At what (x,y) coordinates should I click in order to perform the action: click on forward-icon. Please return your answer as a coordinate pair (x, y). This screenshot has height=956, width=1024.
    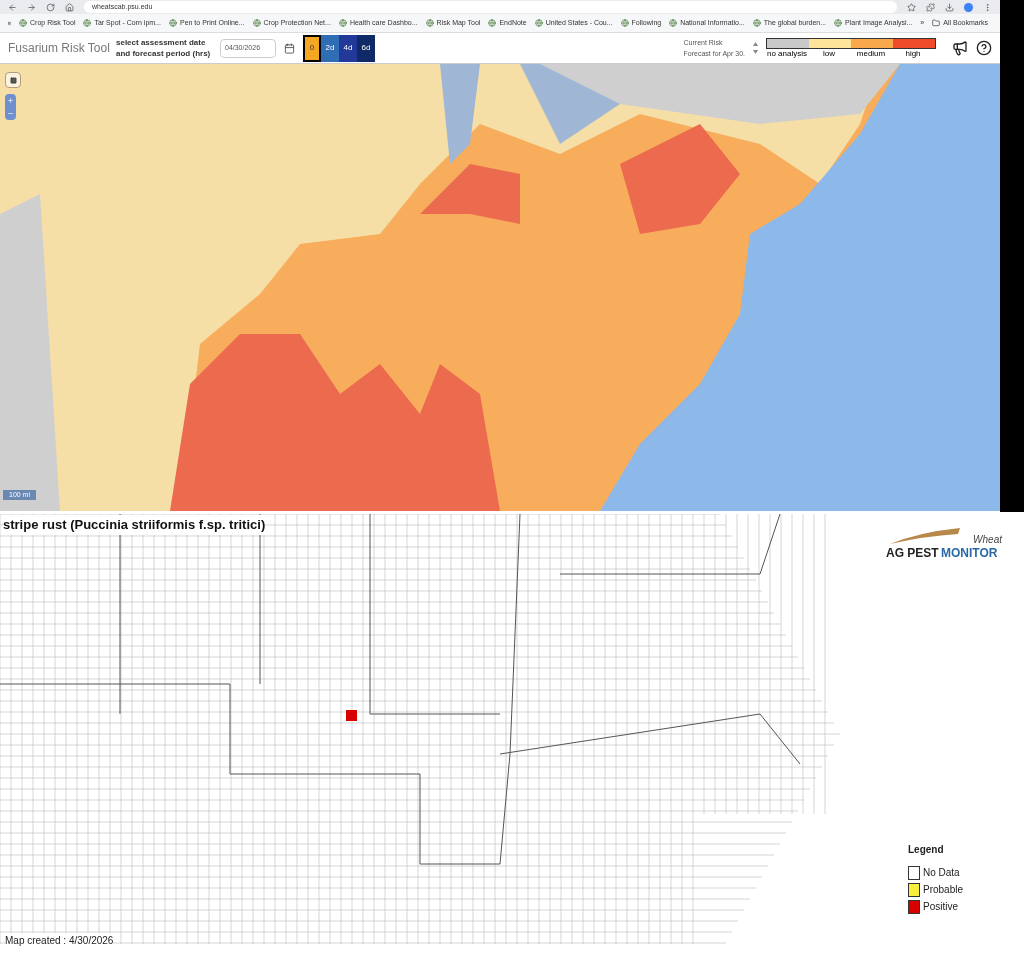
    Looking at the image, I should click on (31, 7).